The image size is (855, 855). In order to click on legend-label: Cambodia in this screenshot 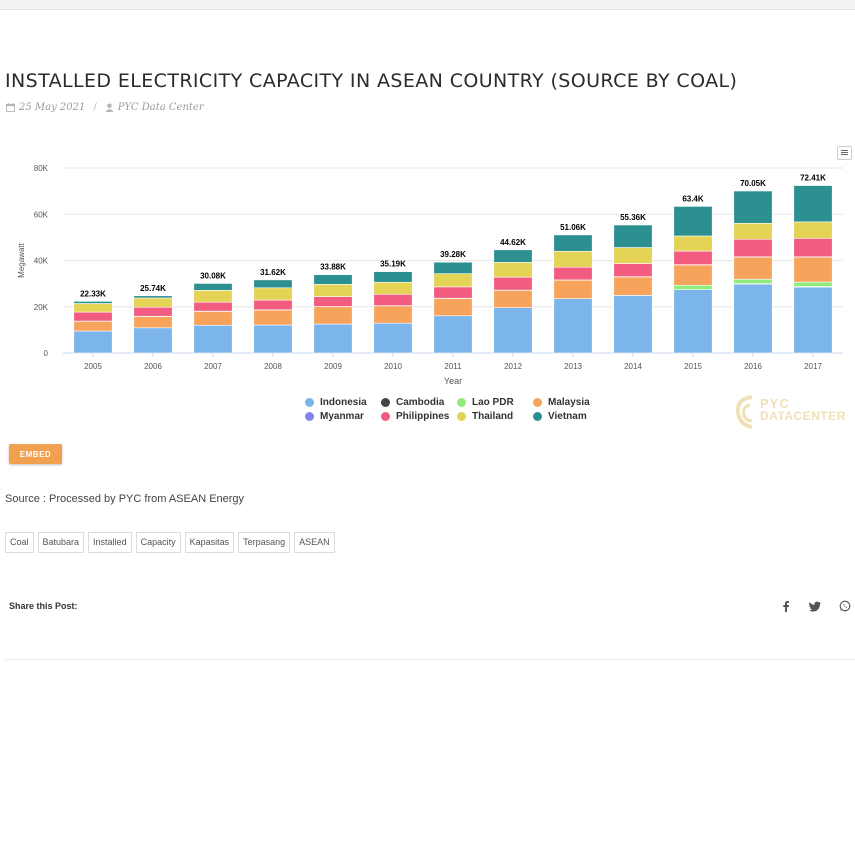, I will do `click(420, 402)`.